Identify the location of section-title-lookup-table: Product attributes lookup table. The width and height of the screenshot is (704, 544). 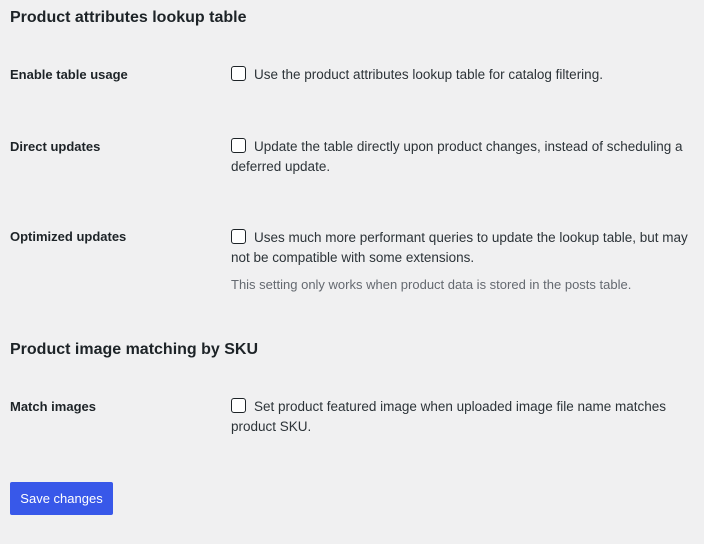
(128, 17).